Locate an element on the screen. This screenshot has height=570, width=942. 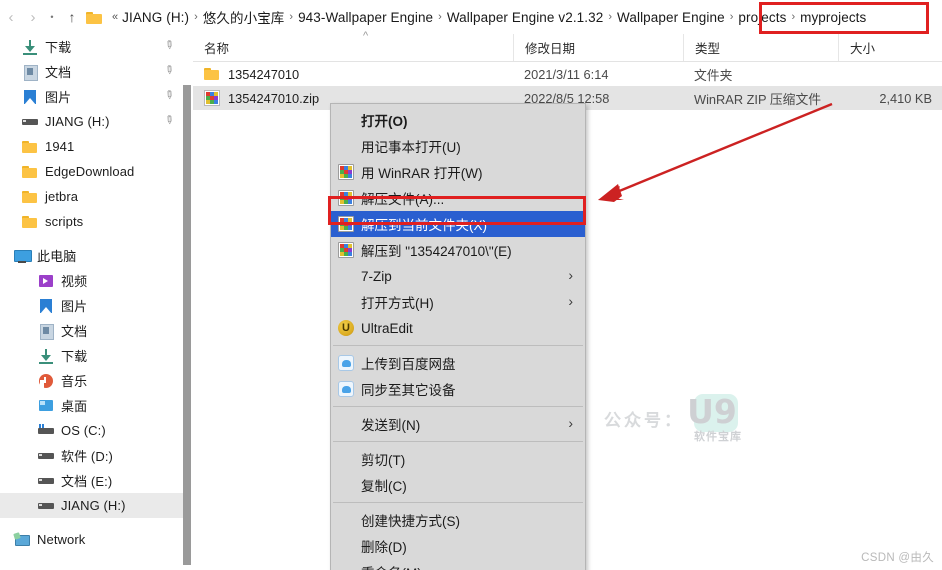
menu-item-copy: 复制(C) is located at coordinates (458, 485).